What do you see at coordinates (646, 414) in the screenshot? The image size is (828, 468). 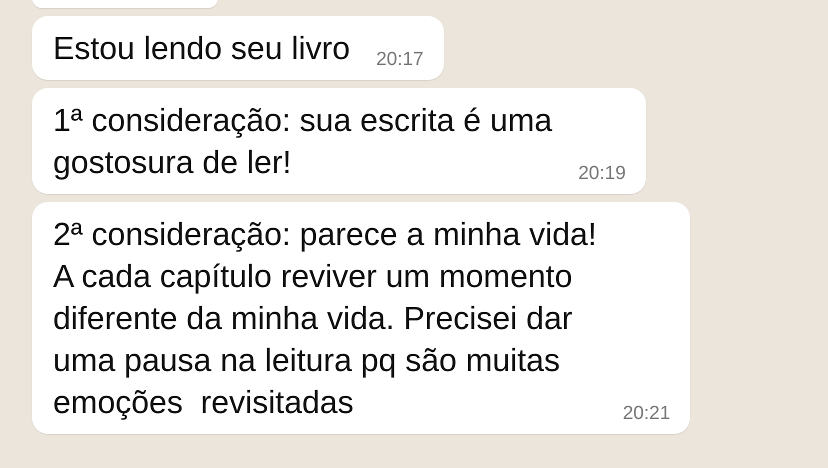 I see `message-time: 20:21` at bounding box center [646, 414].